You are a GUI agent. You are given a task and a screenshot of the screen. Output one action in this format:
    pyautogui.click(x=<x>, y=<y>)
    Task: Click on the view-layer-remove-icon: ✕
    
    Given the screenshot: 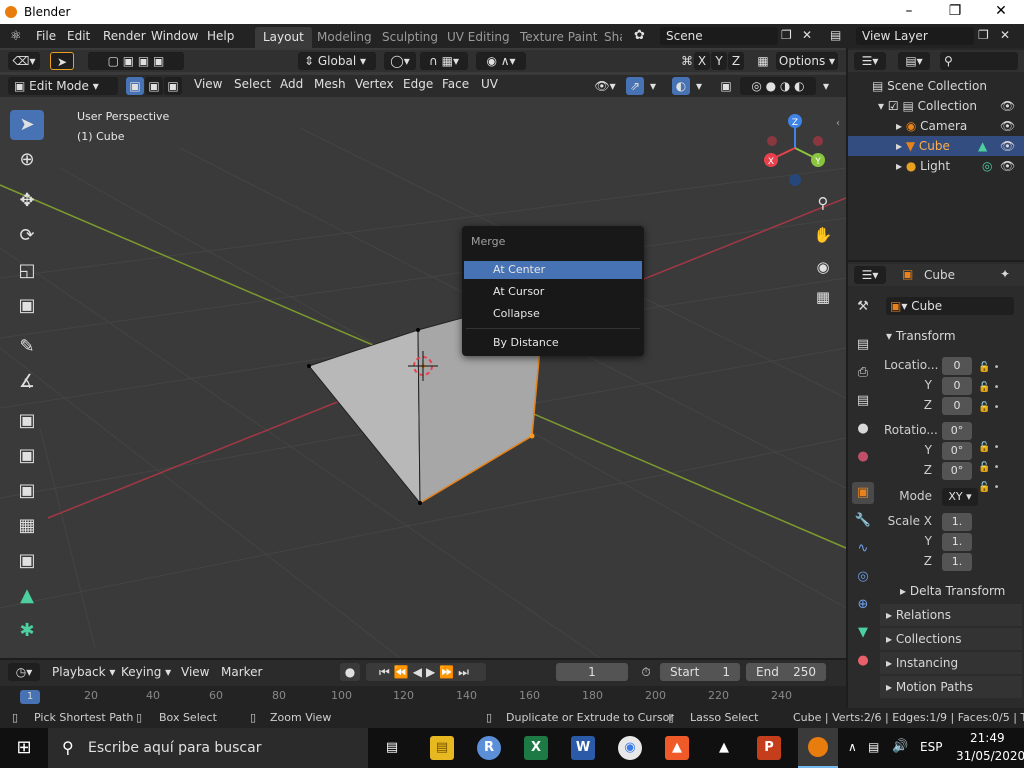 What is the action you would take?
    pyautogui.click(x=1005, y=35)
    